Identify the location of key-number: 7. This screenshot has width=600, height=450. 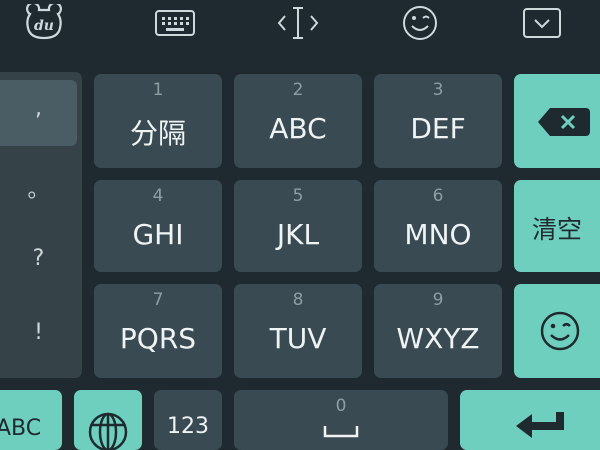
(158, 300).